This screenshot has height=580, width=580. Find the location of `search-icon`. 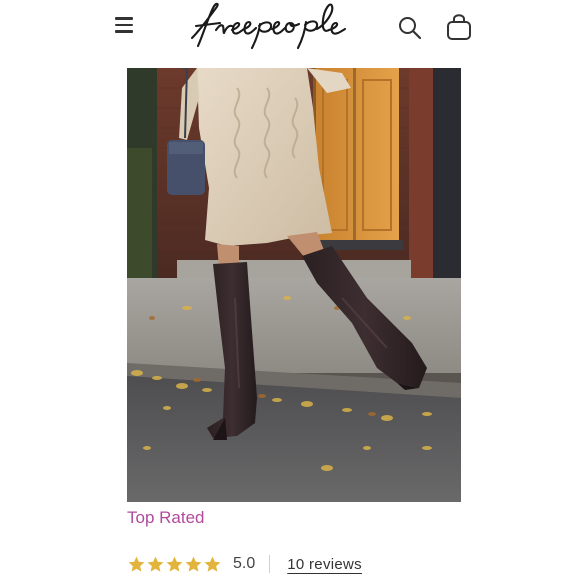

search-icon is located at coordinates (410, 28).